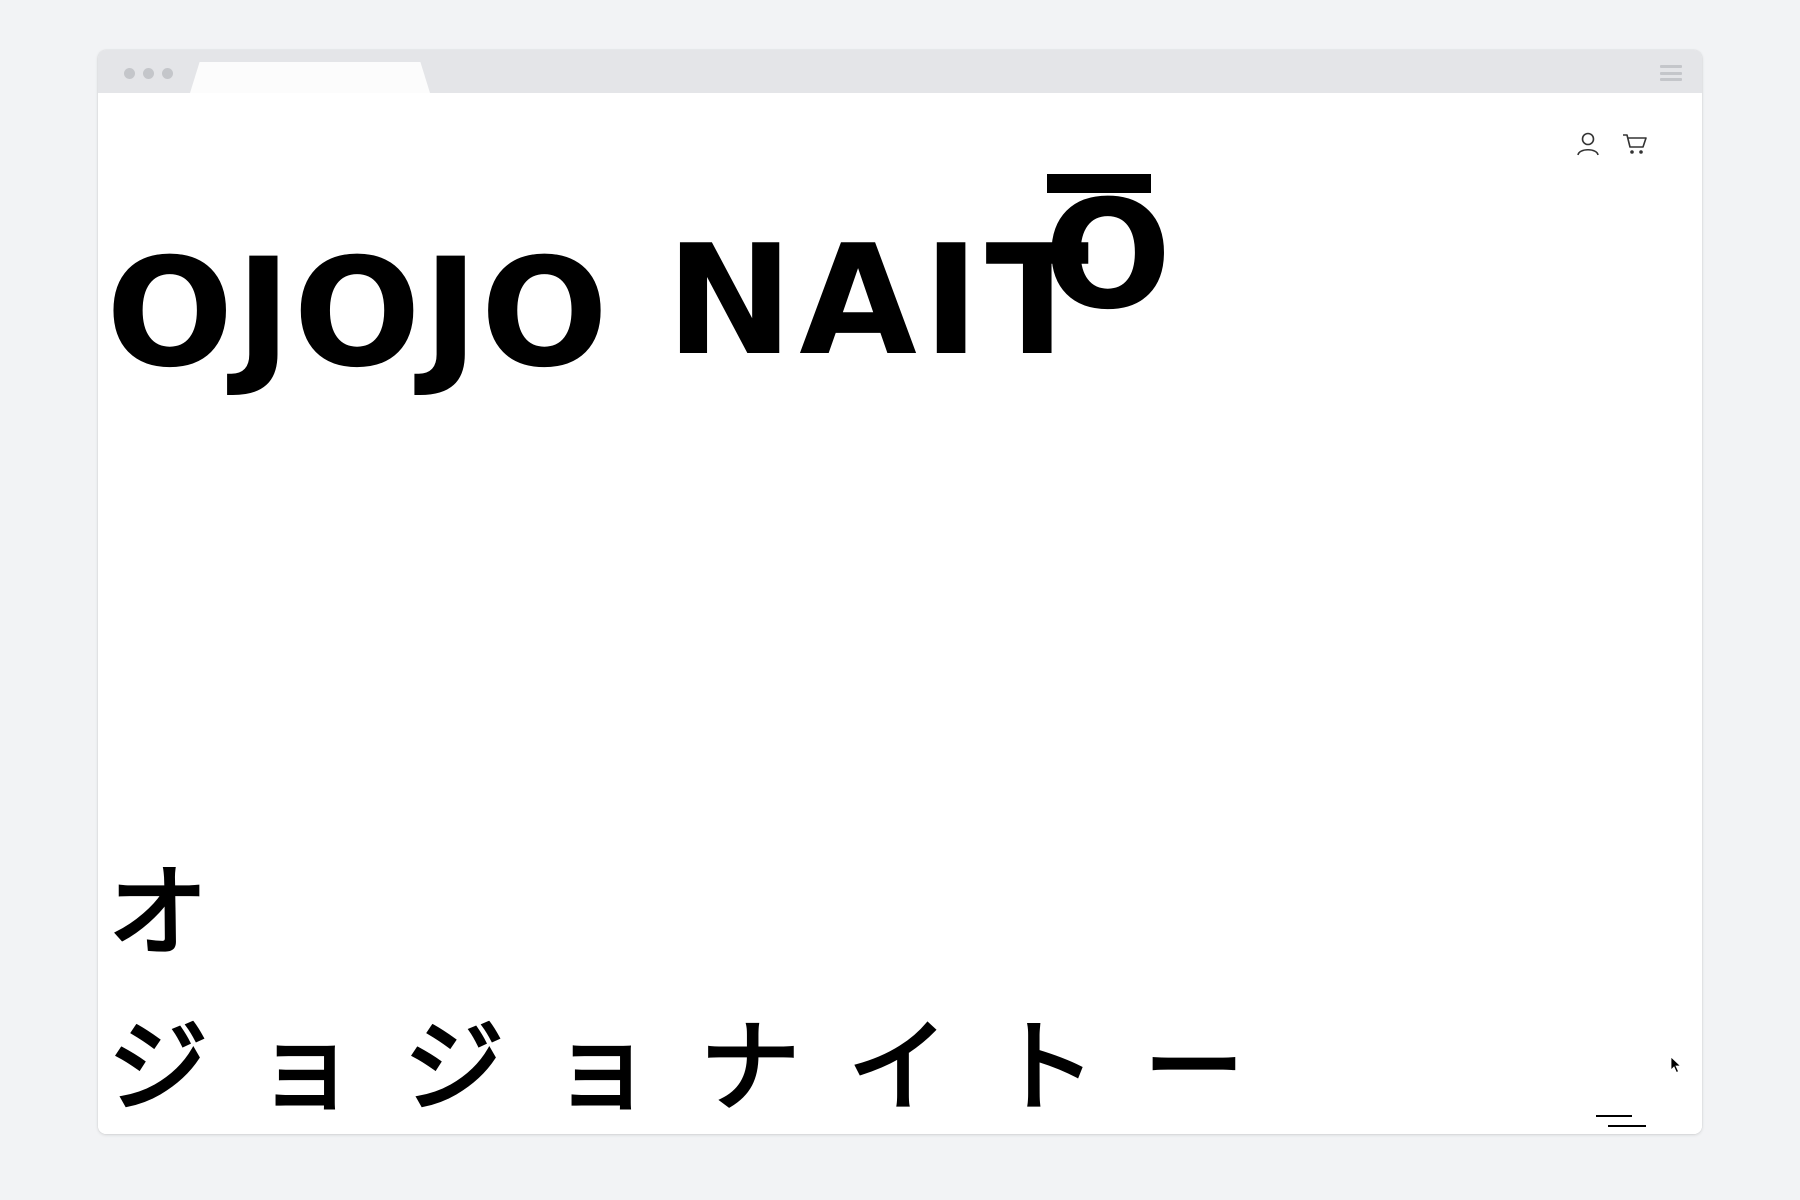 The height and width of the screenshot is (1200, 1800). Describe the element at coordinates (1635, 144) in the screenshot. I see `cart-icon` at that location.